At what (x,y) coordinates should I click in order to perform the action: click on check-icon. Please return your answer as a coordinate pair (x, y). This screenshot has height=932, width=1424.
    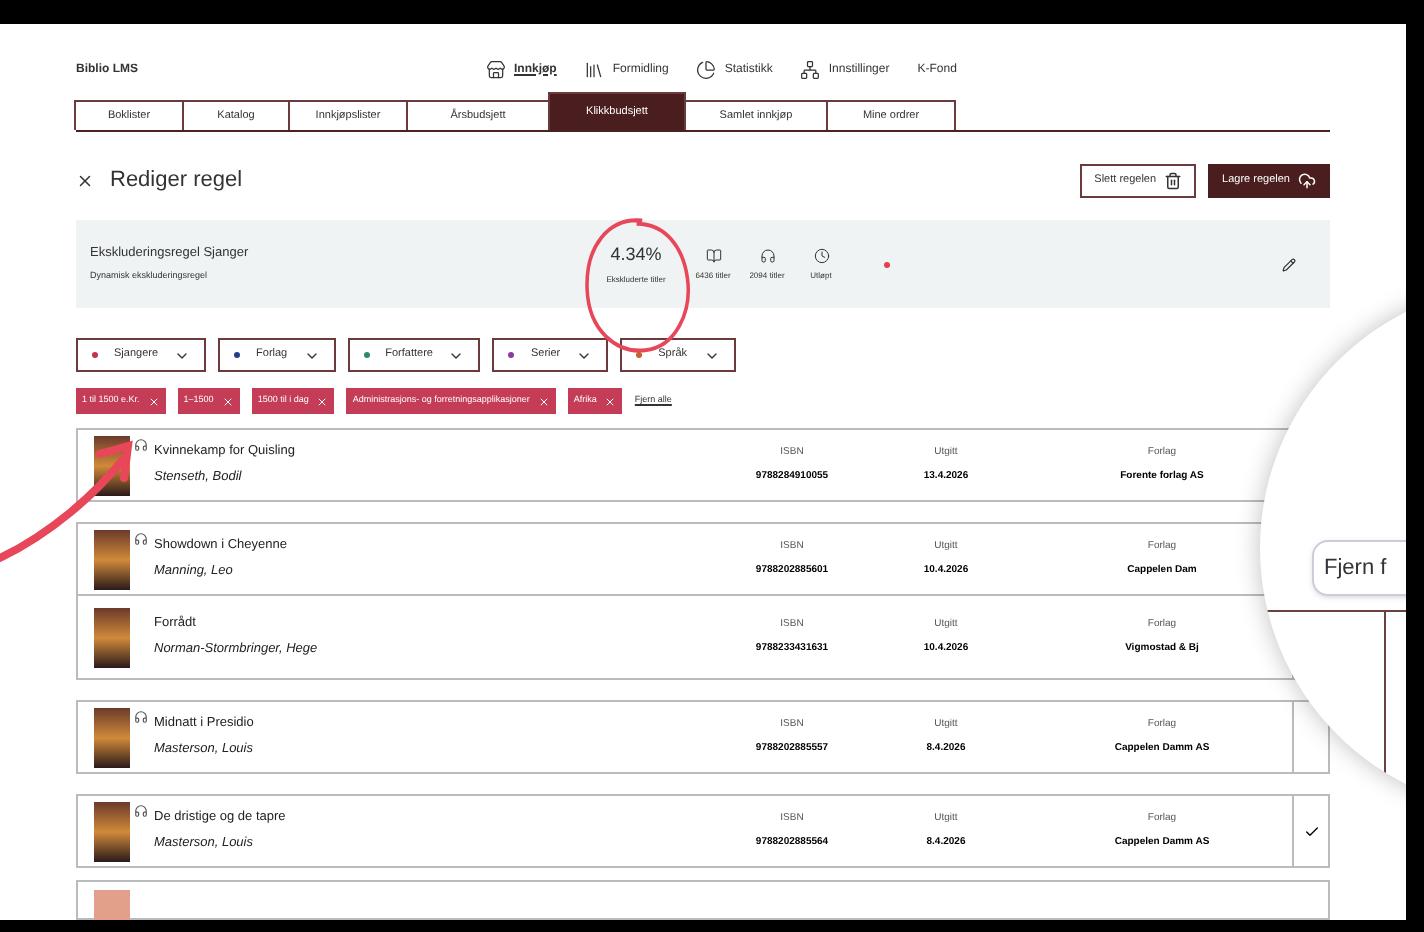
    Looking at the image, I should click on (1311, 831).